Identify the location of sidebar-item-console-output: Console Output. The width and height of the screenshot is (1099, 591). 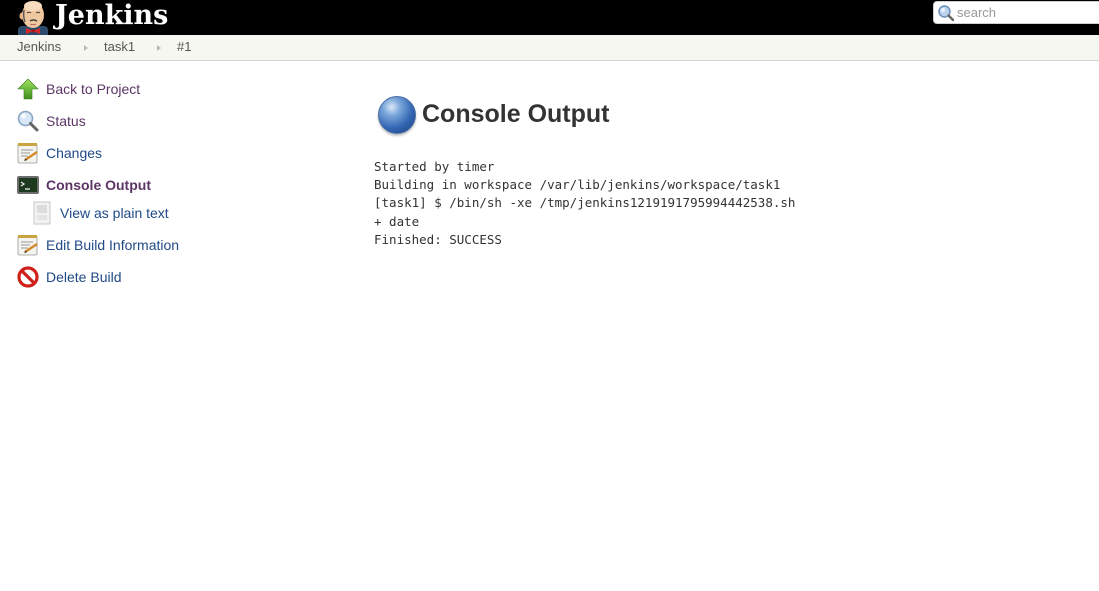
(83, 185).